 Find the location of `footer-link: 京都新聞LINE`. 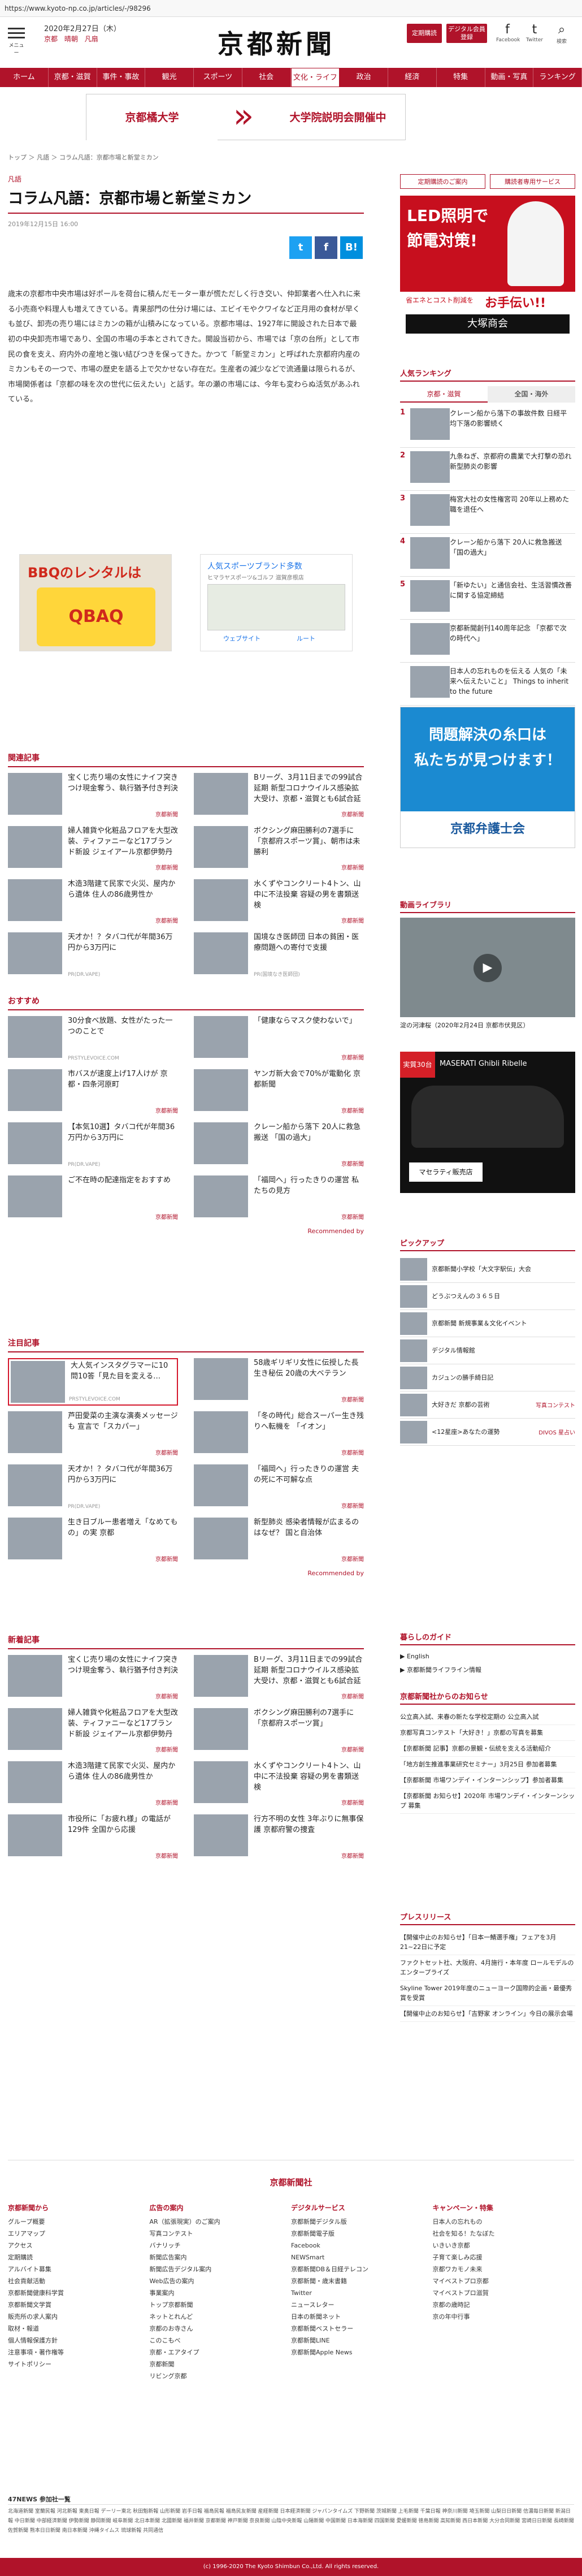

footer-link: 京都新聞LINE is located at coordinates (362, 2340).